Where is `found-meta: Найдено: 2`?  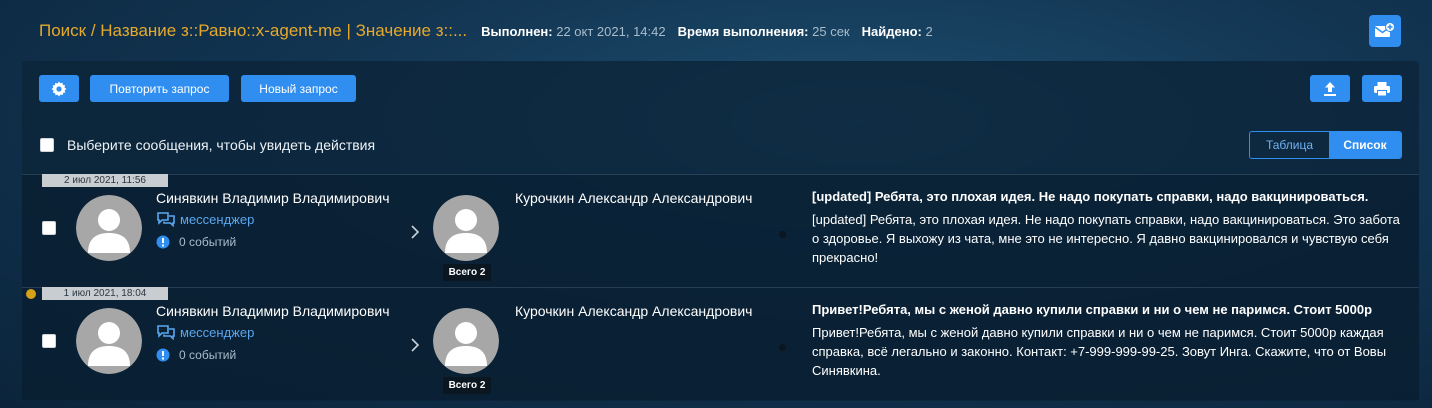
found-meta: Найдено: 2 is located at coordinates (897, 31).